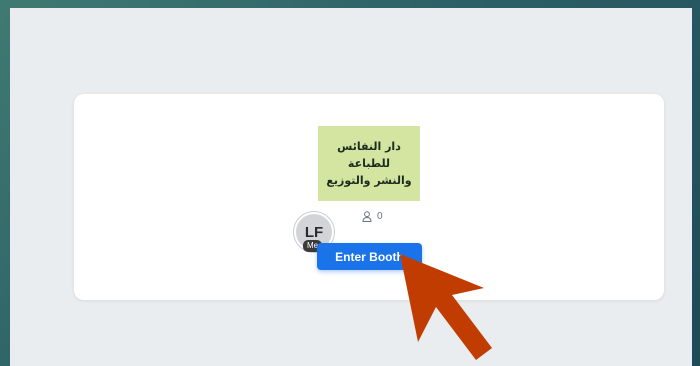 The image size is (700, 366). I want to click on enter-booth-button: Enter Booth, so click(369, 256).